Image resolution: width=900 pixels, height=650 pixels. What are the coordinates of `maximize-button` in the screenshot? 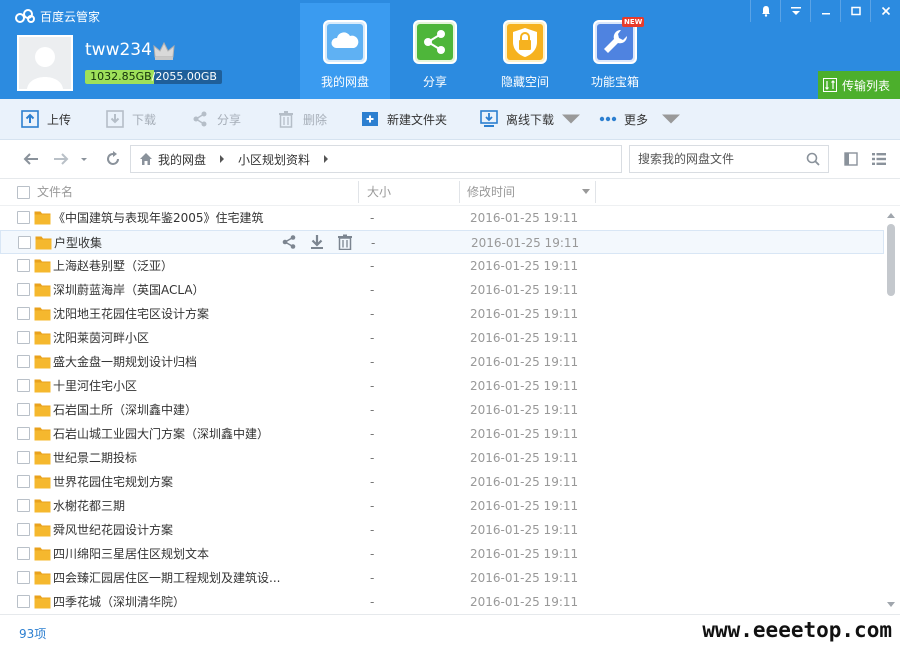 It's located at (855, 11).